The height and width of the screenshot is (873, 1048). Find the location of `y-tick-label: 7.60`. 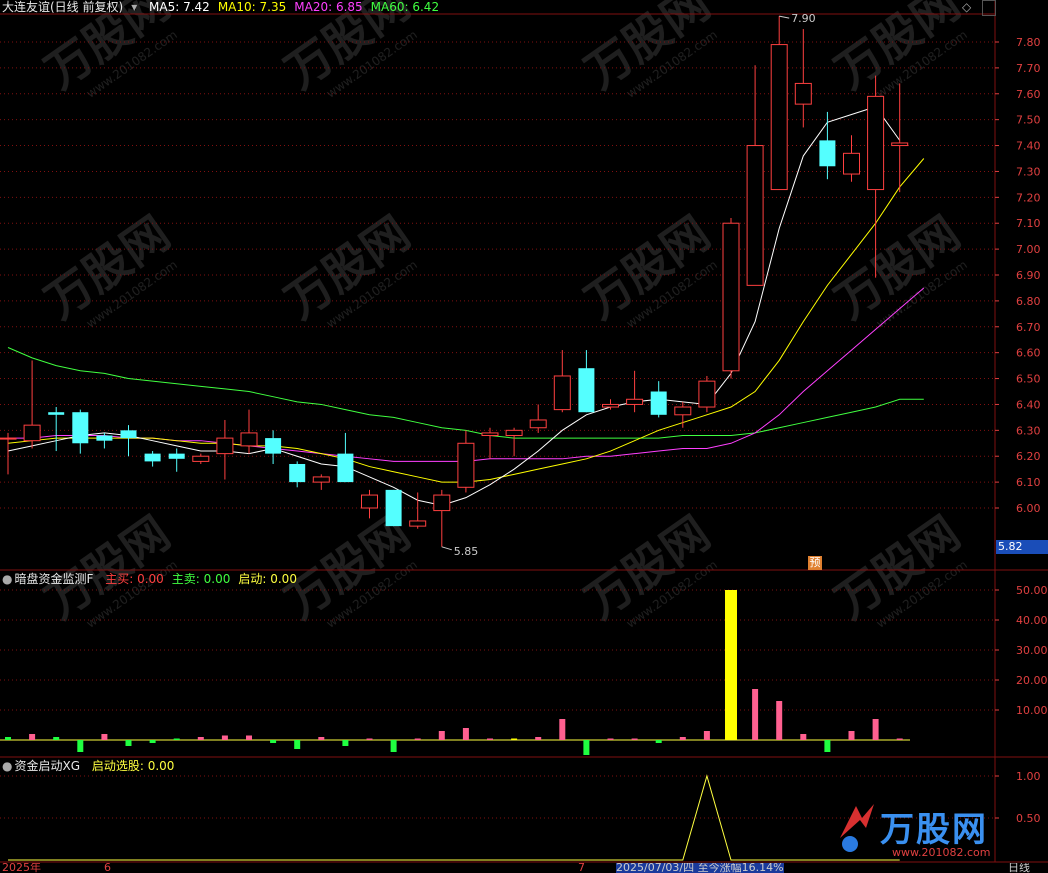

y-tick-label: 7.60 is located at coordinates (1028, 94).